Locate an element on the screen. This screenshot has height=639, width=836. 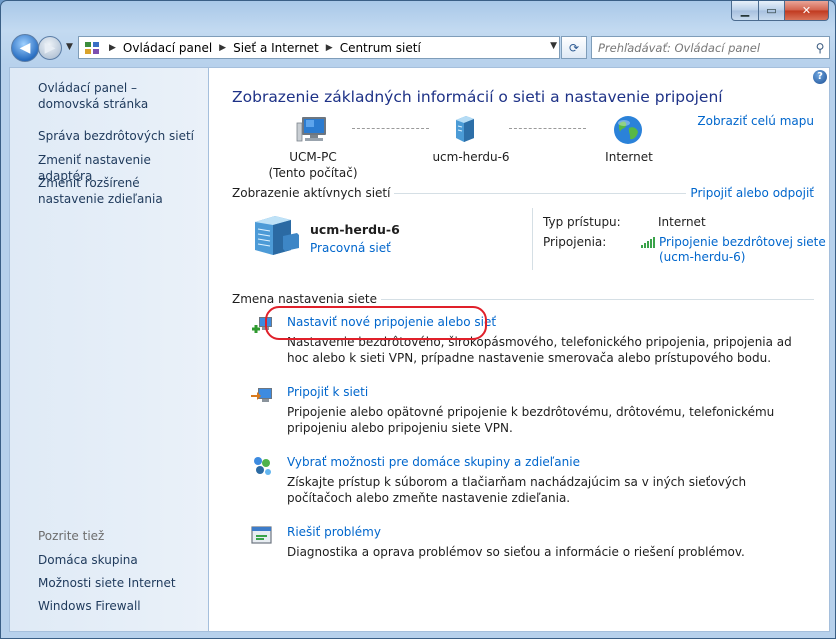
see-also-homegroup-link: Domáca skupina is located at coordinates (88, 560).